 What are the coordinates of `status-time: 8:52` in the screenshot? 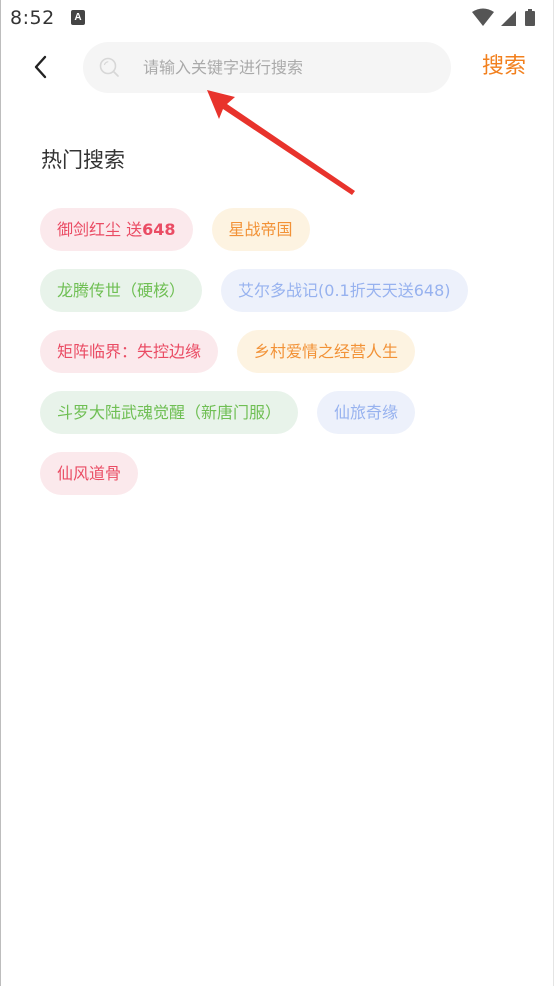 It's located at (32, 18).